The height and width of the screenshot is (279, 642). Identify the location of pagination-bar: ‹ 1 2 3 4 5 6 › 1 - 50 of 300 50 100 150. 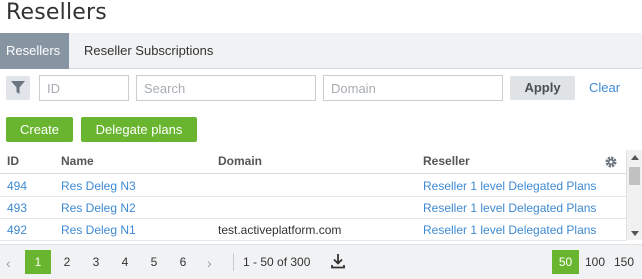
(321, 261).